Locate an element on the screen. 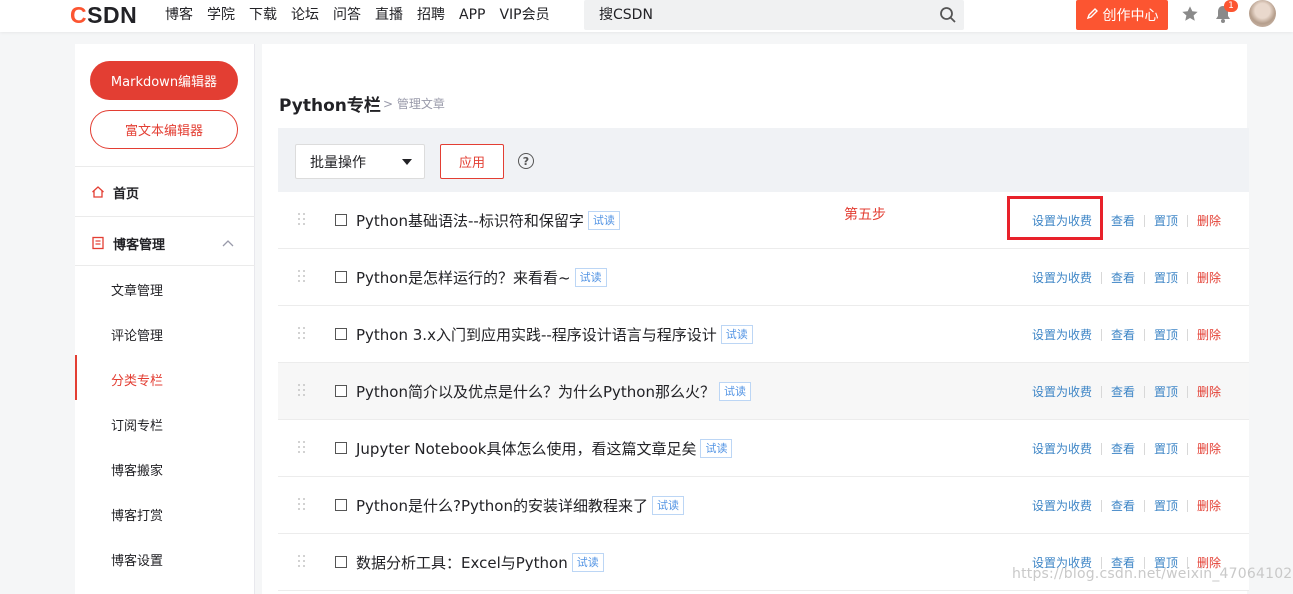 The width and height of the screenshot is (1293, 594). nav-forum: 论坛 is located at coordinates (305, 15).